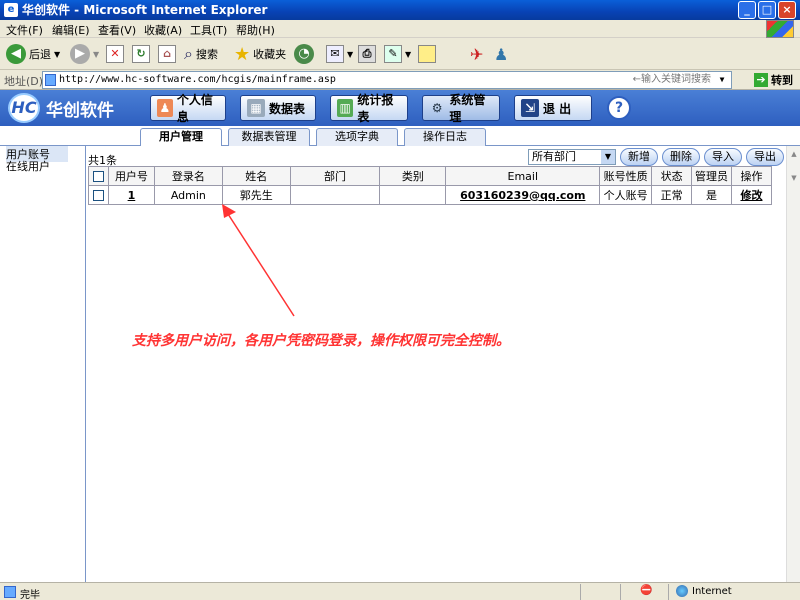 The width and height of the screenshot is (800, 600). I want to click on email-cell: 603160239@qq.com, so click(523, 195).